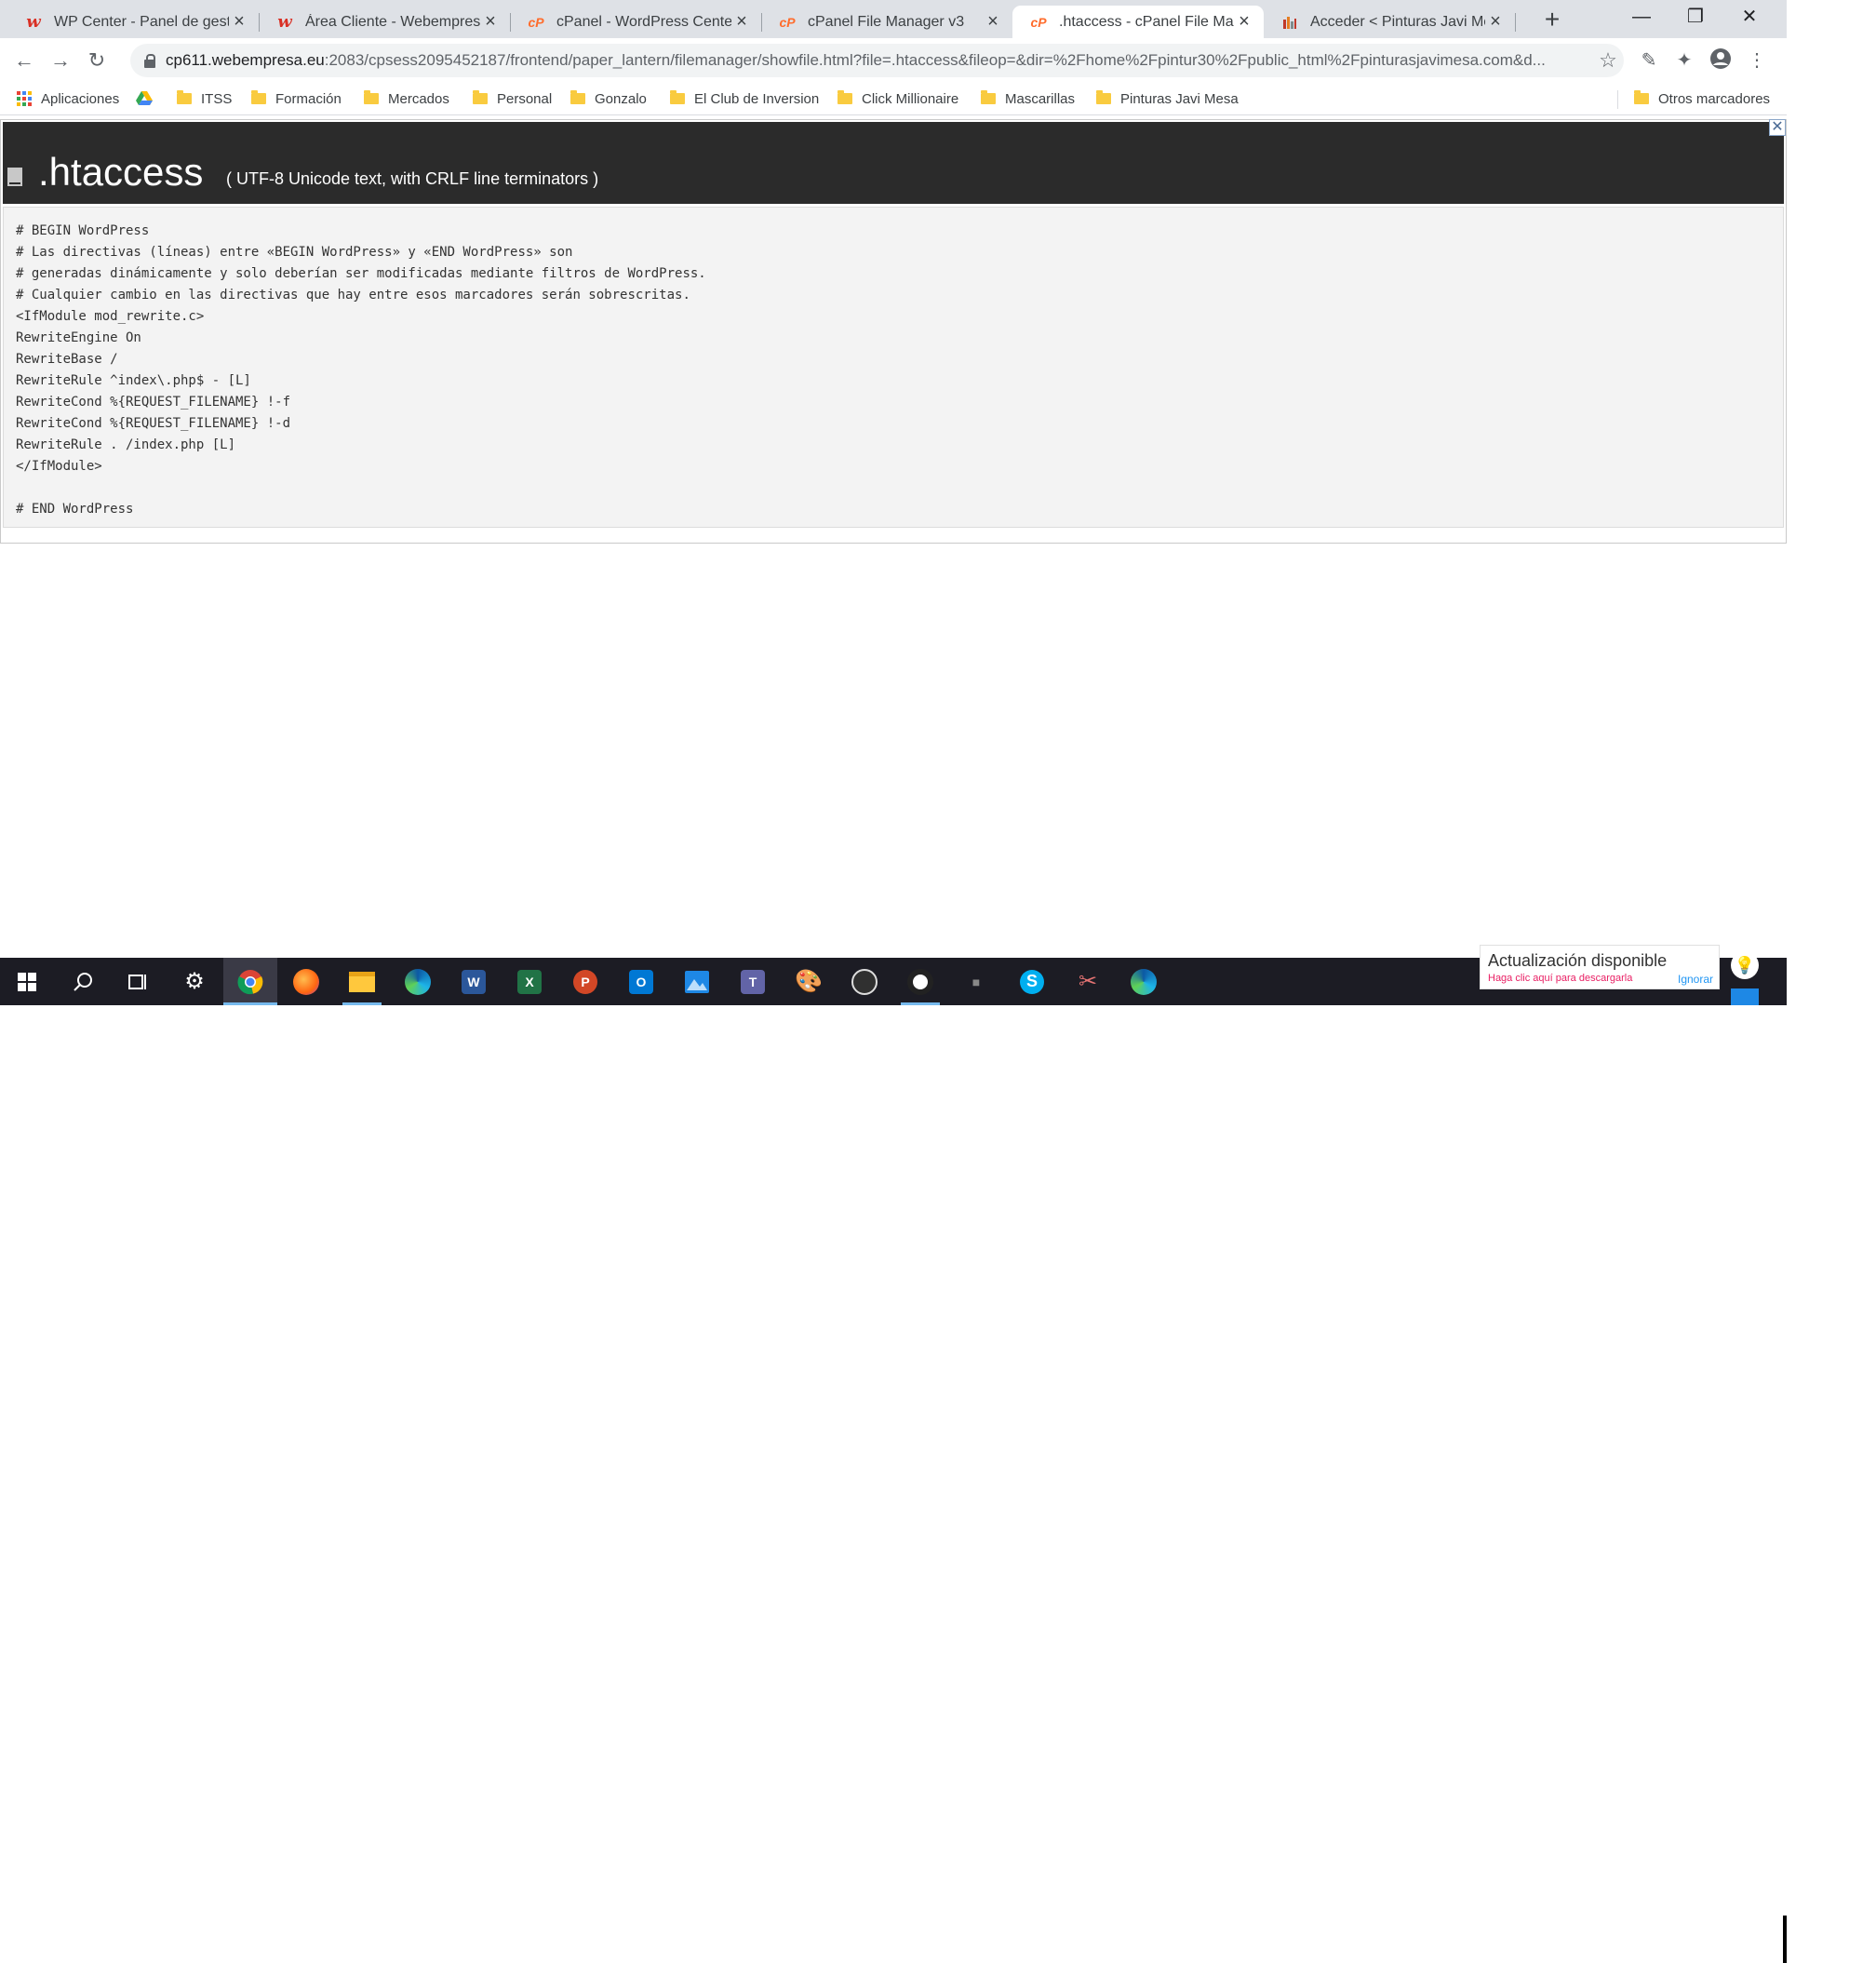  Describe the element at coordinates (126, 444) in the screenshot. I see `code-line: RewriteRule . /index.php [L]` at that location.